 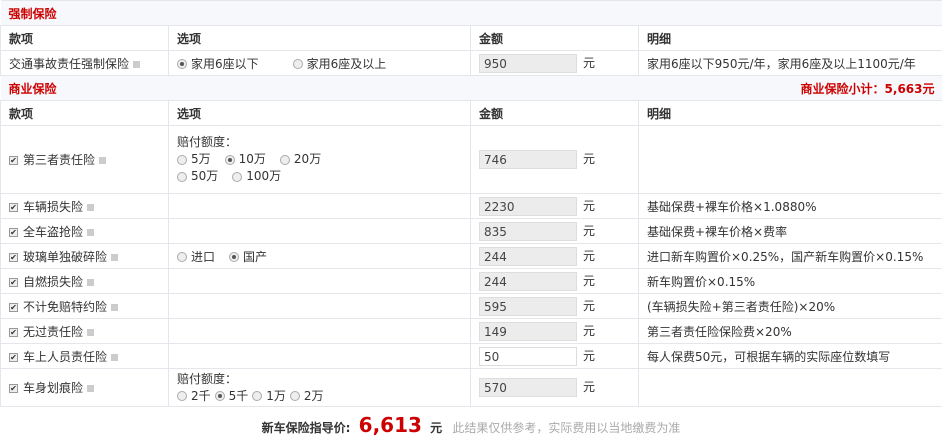 I want to click on table-row: ✔ 全车盗抢险 835 元 基础保费+裸车价格×费率, so click(x=471, y=231).